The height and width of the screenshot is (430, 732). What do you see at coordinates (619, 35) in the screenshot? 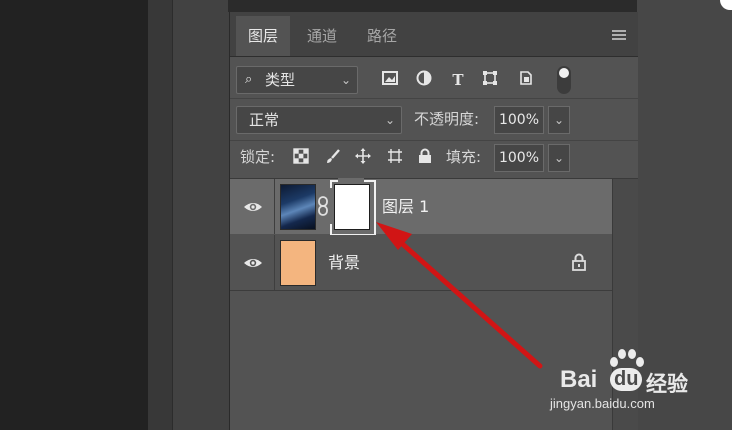
I see `panel-menu-icon` at bounding box center [619, 35].